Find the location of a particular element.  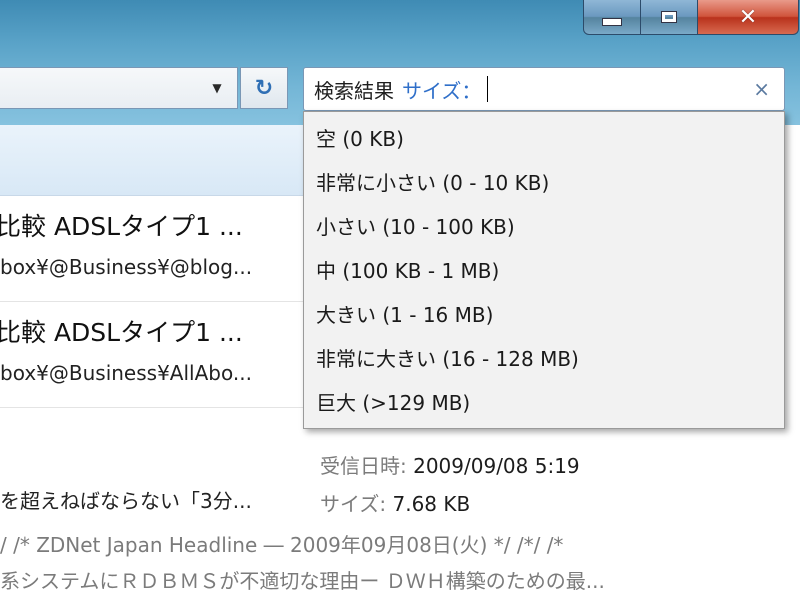

address-bar: ▼ is located at coordinates (119, 88).